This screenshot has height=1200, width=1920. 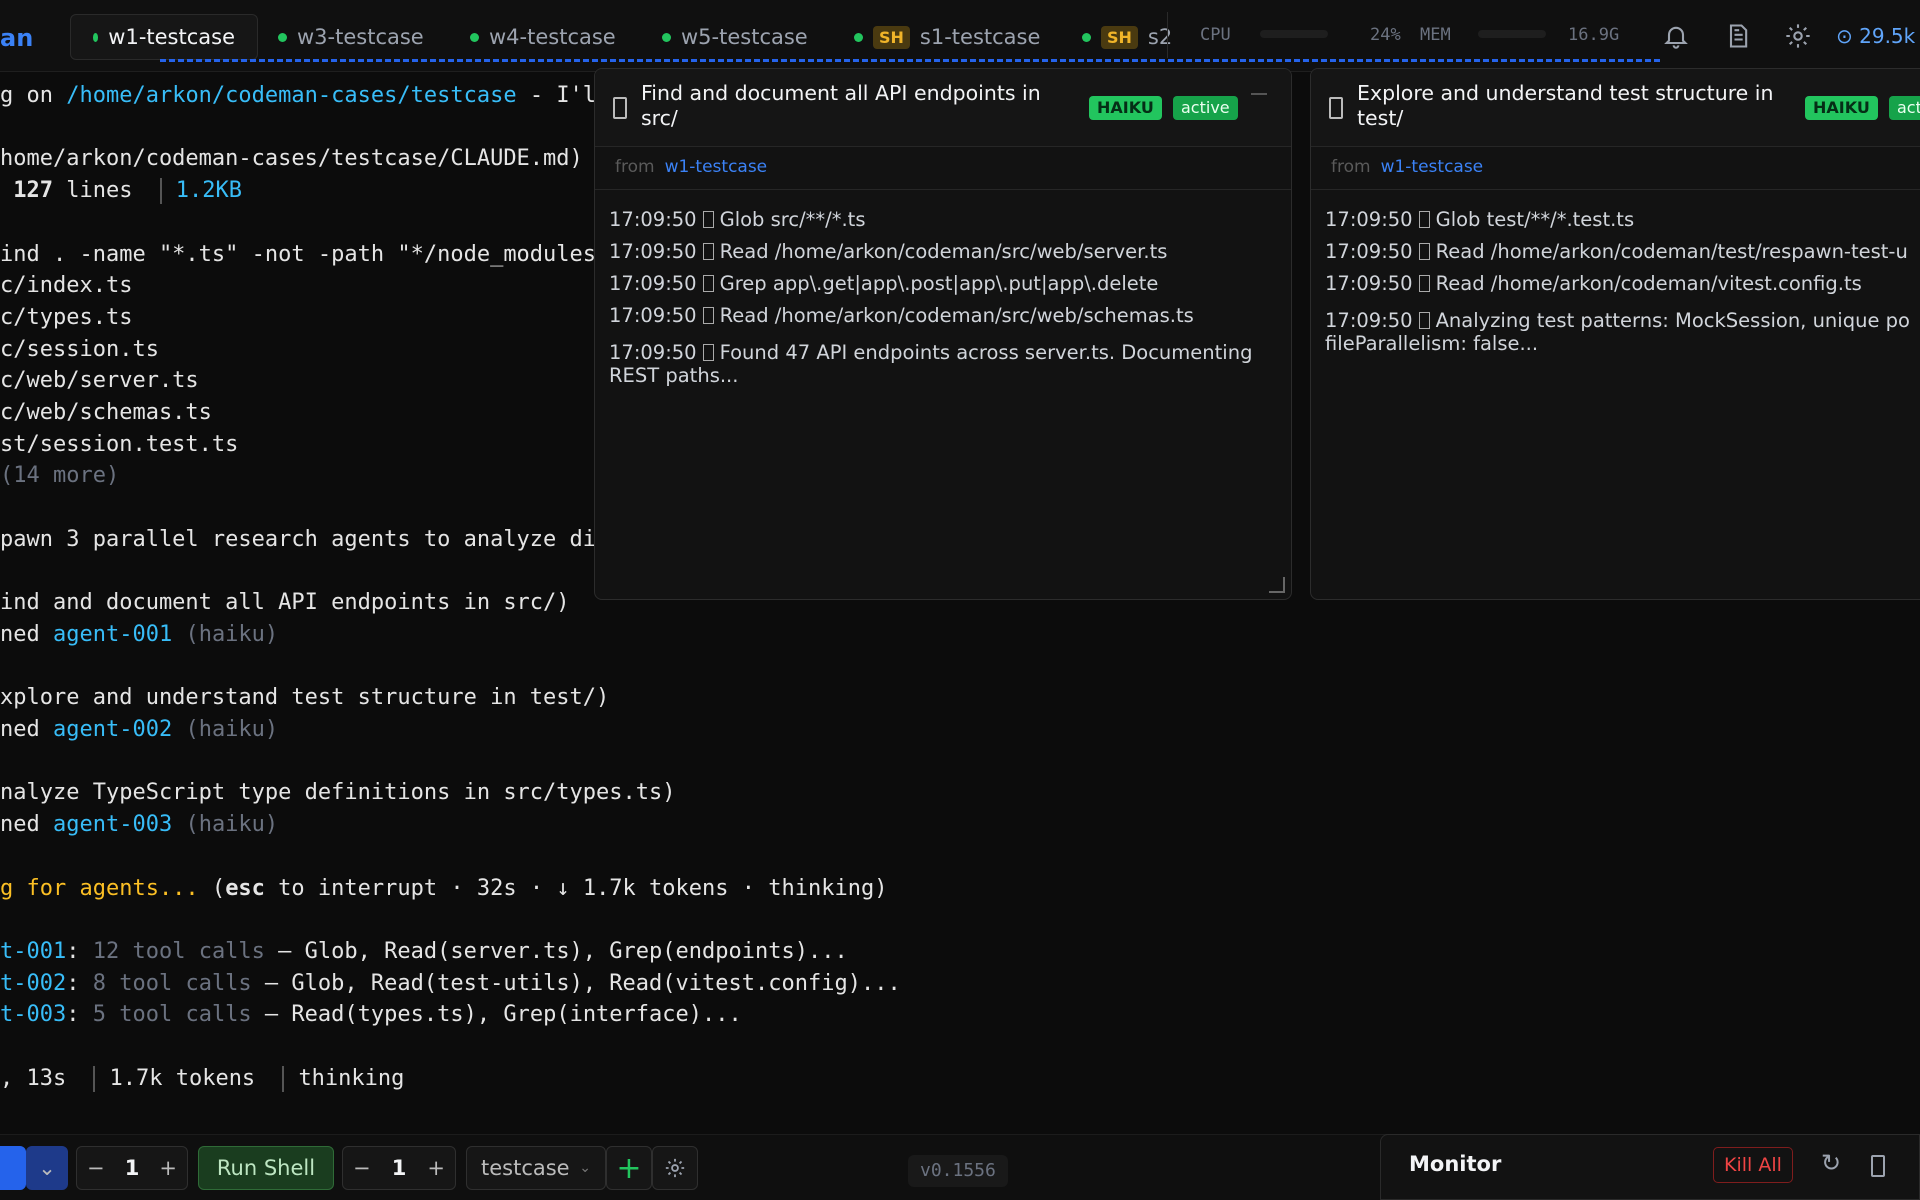 What do you see at coordinates (1455, 1164) in the screenshot?
I see `monitor-title: Monitor` at bounding box center [1455, 1164].